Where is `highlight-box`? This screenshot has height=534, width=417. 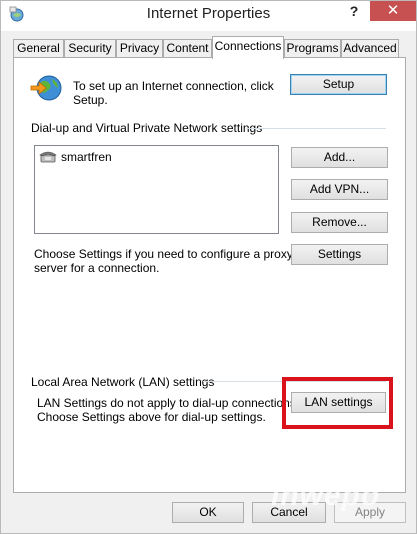 highlight-box is located at coordinates (337, 403).